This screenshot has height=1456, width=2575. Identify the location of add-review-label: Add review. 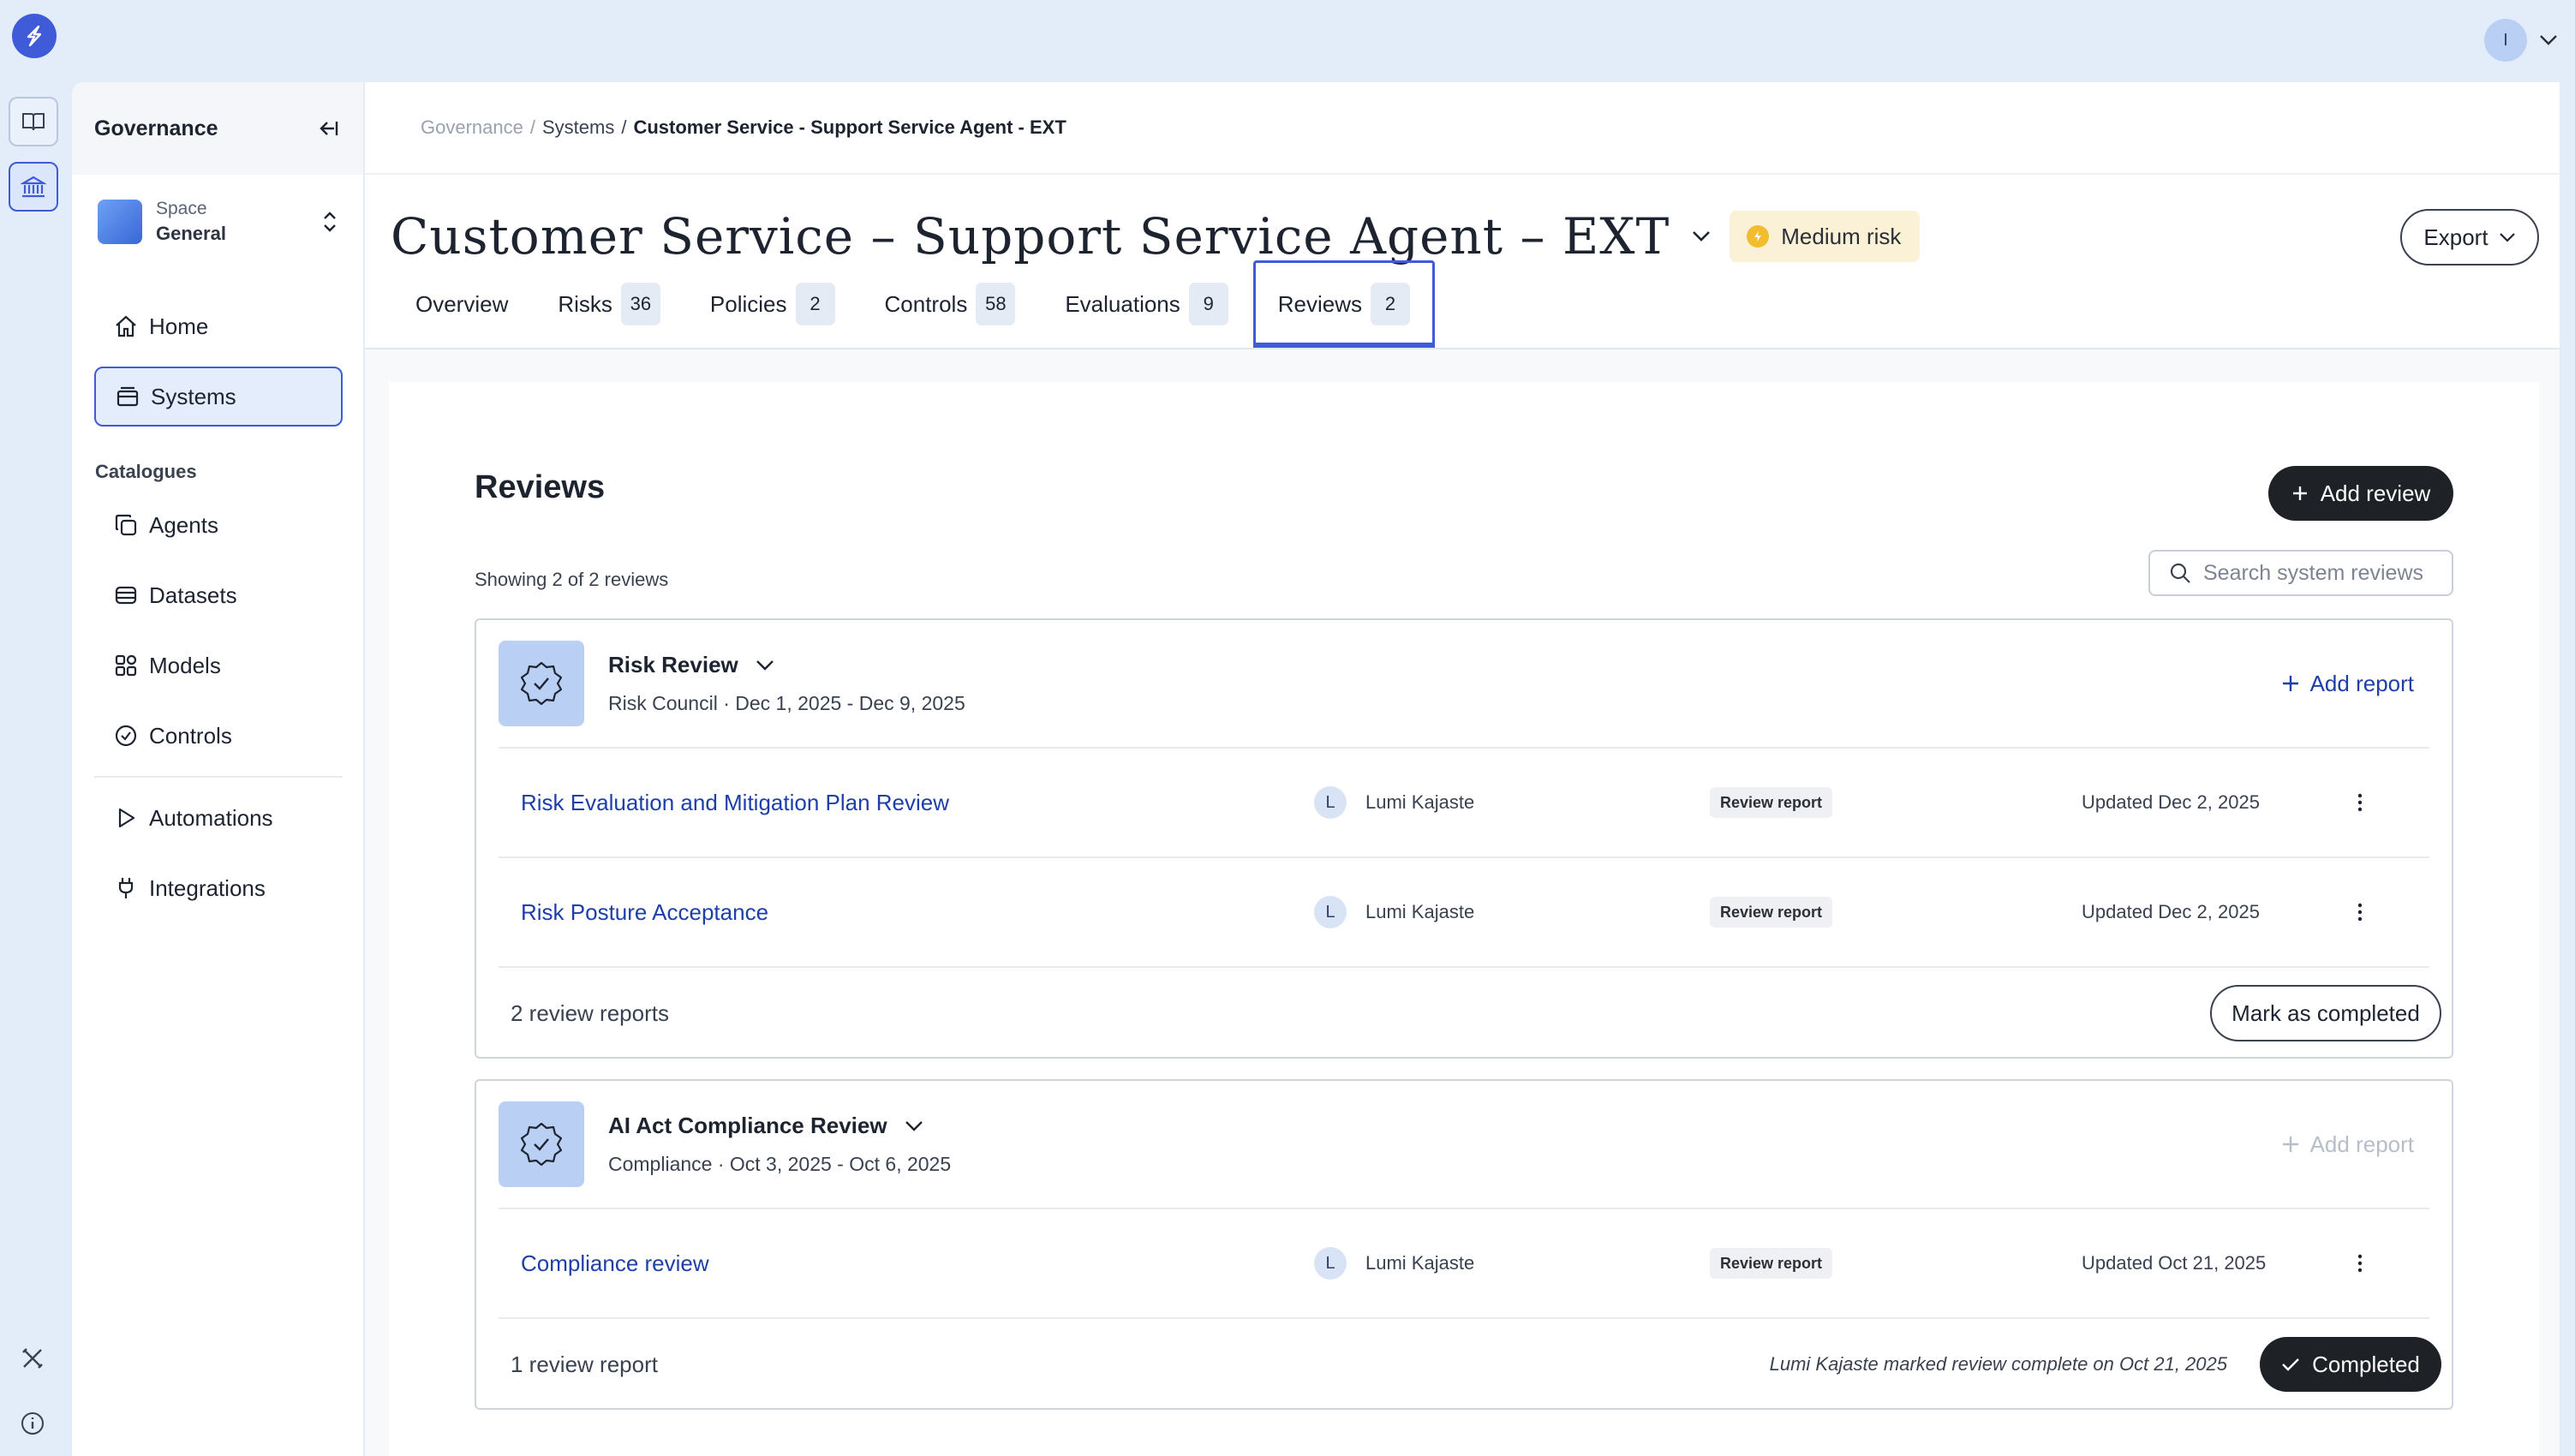
(2375, 493).